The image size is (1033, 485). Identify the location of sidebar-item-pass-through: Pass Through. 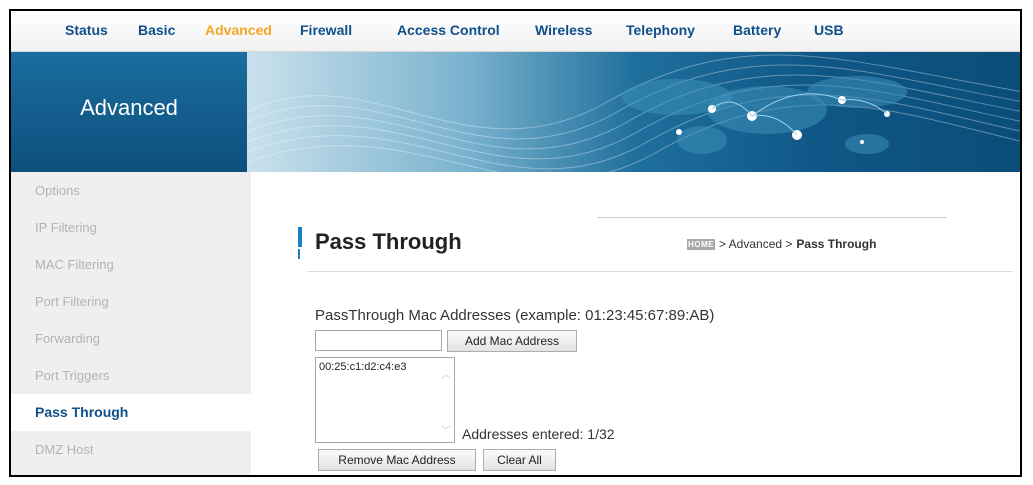
(131, 412).